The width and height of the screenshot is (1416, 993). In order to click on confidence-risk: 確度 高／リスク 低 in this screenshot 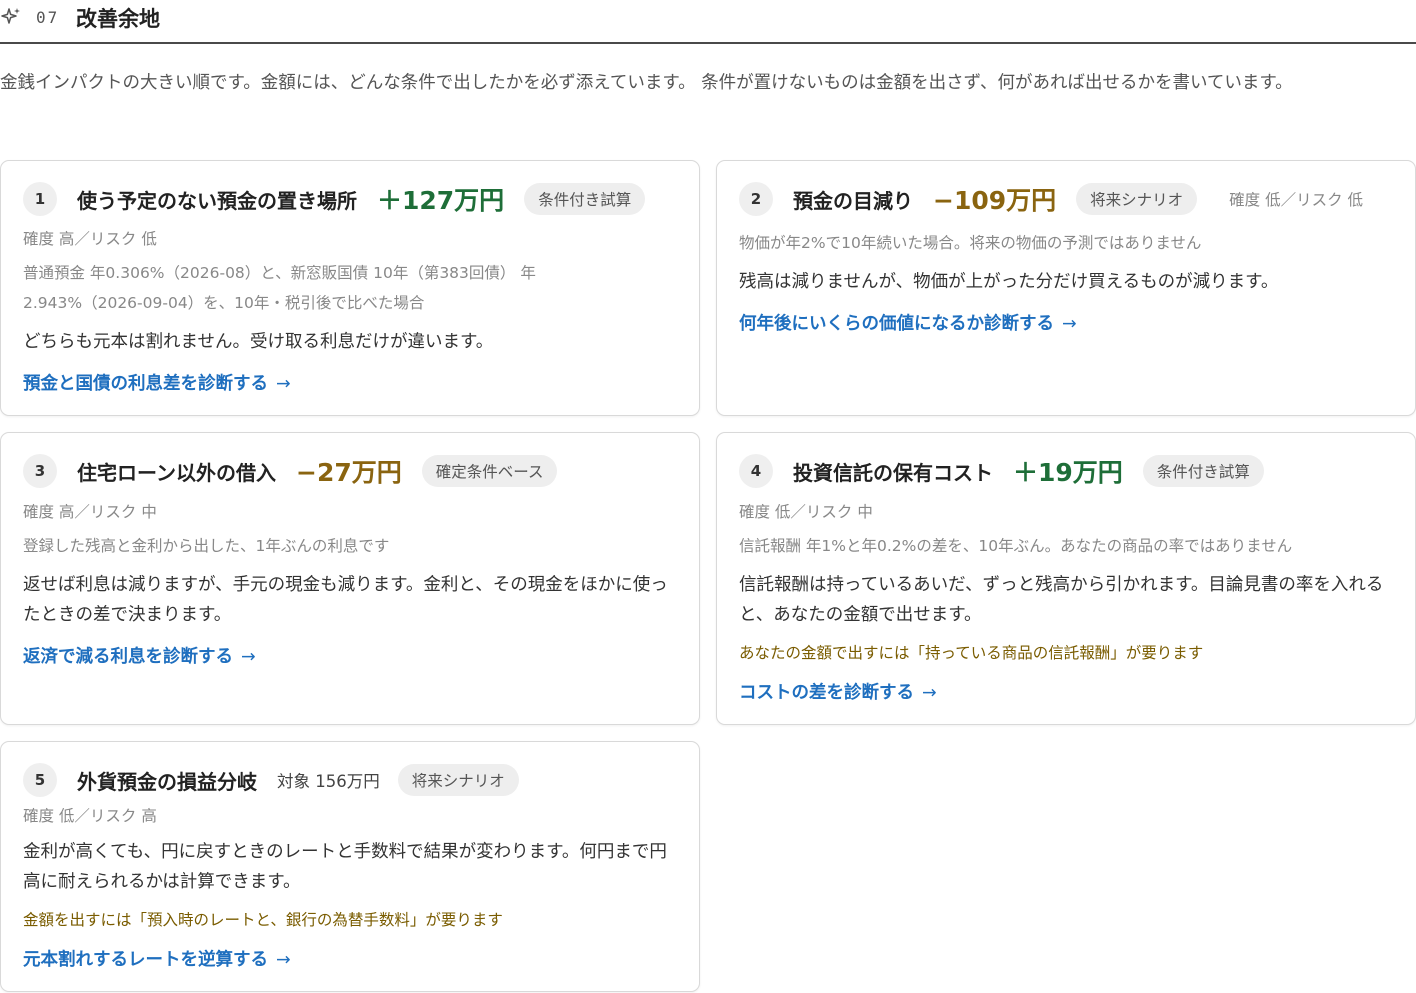, I will do `click(90, 239)`.